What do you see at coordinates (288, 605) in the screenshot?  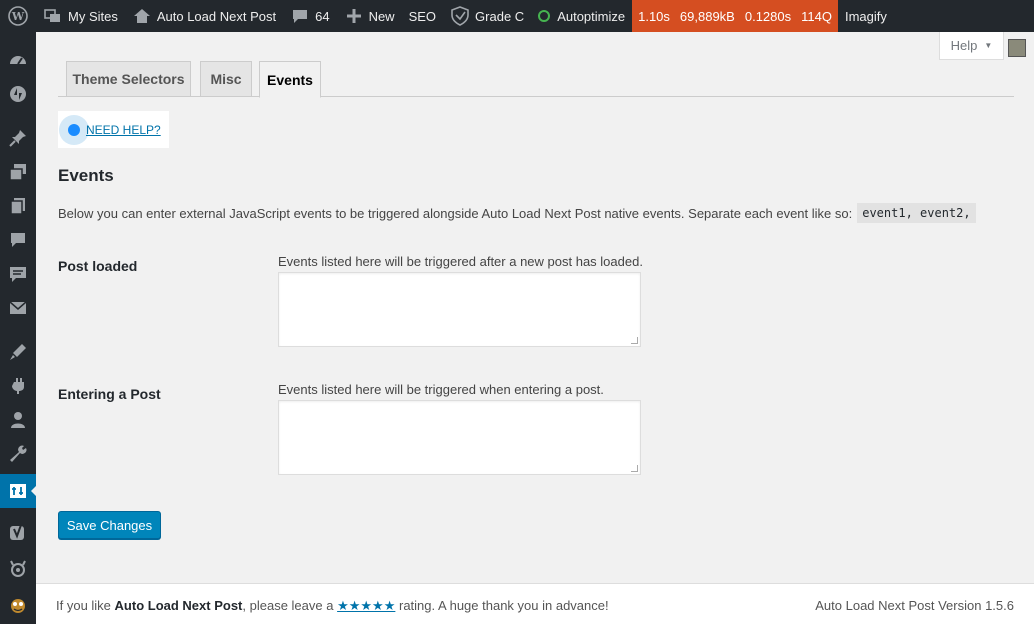 I see `footer-middle: , please leave a` at bounding box center [288, 605].